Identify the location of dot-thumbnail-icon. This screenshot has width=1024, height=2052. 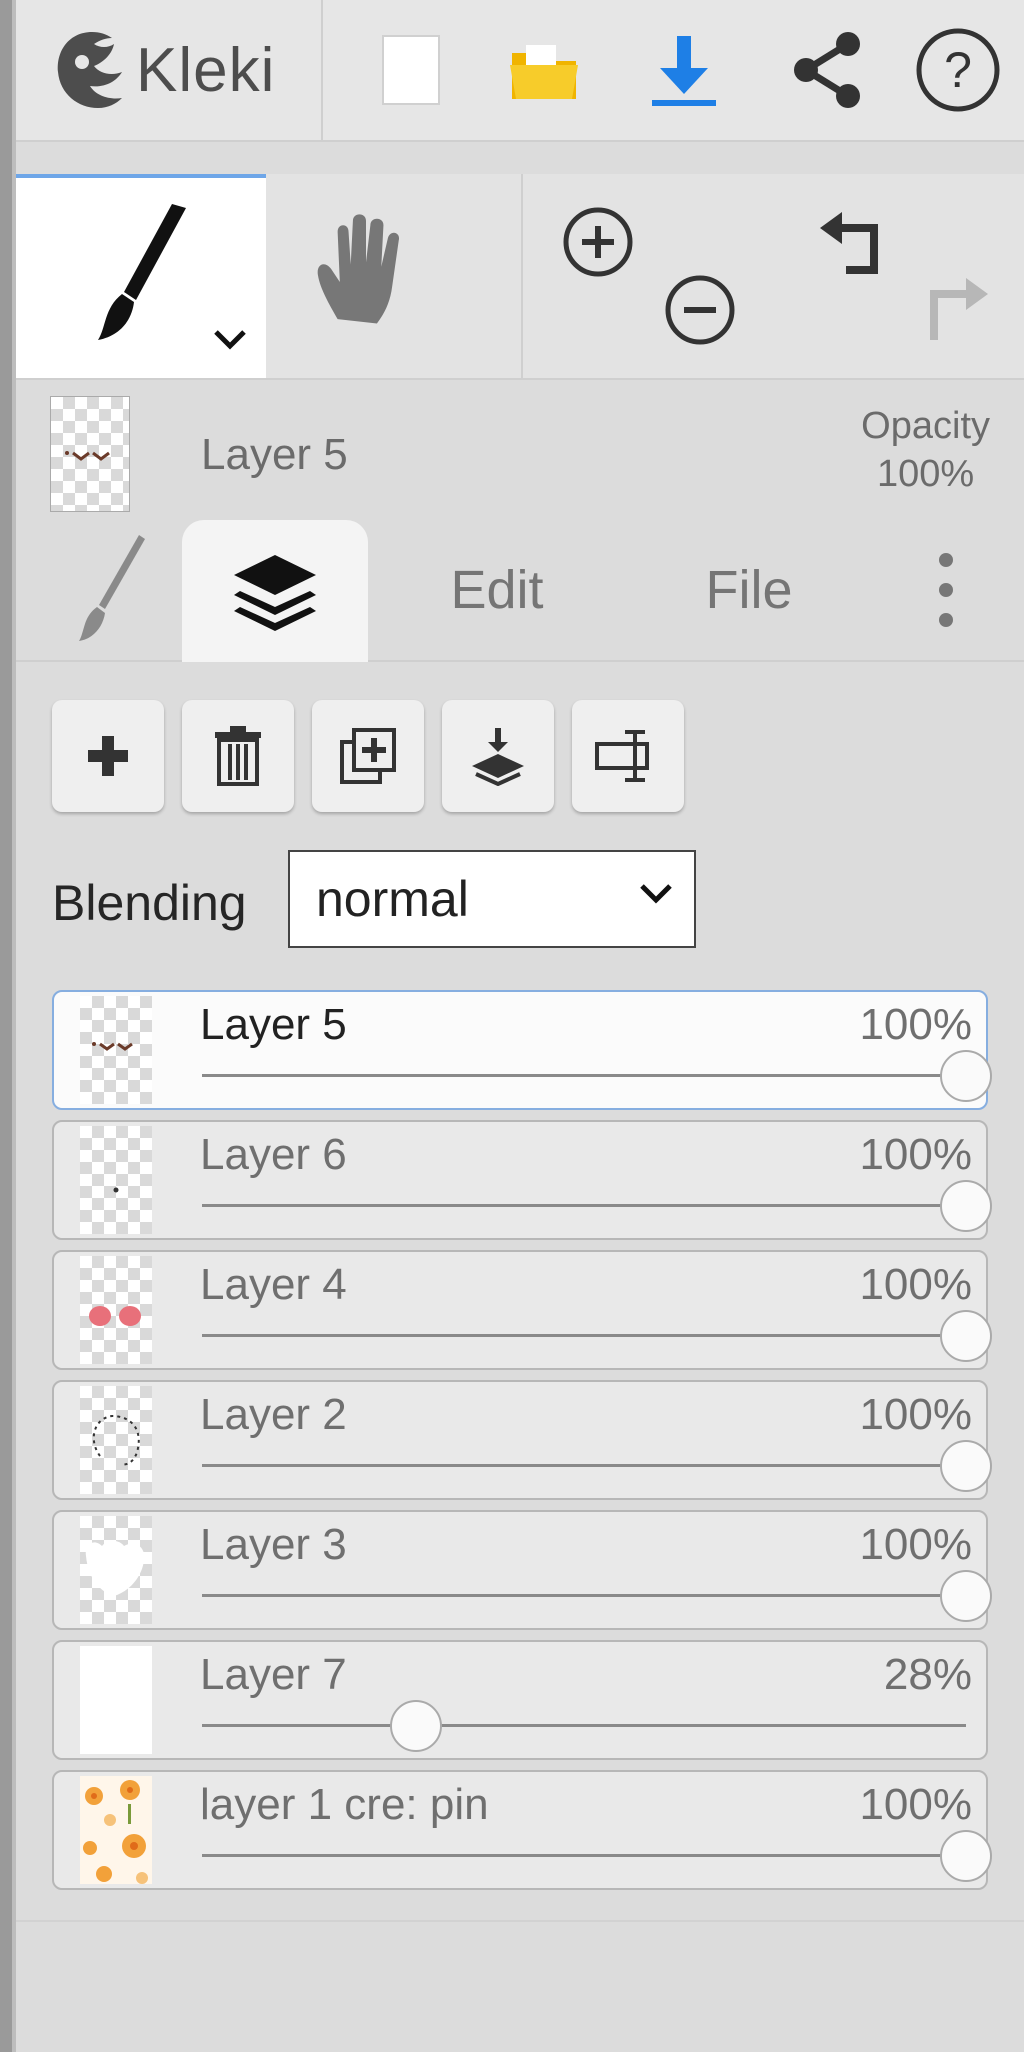
(116, 1190).